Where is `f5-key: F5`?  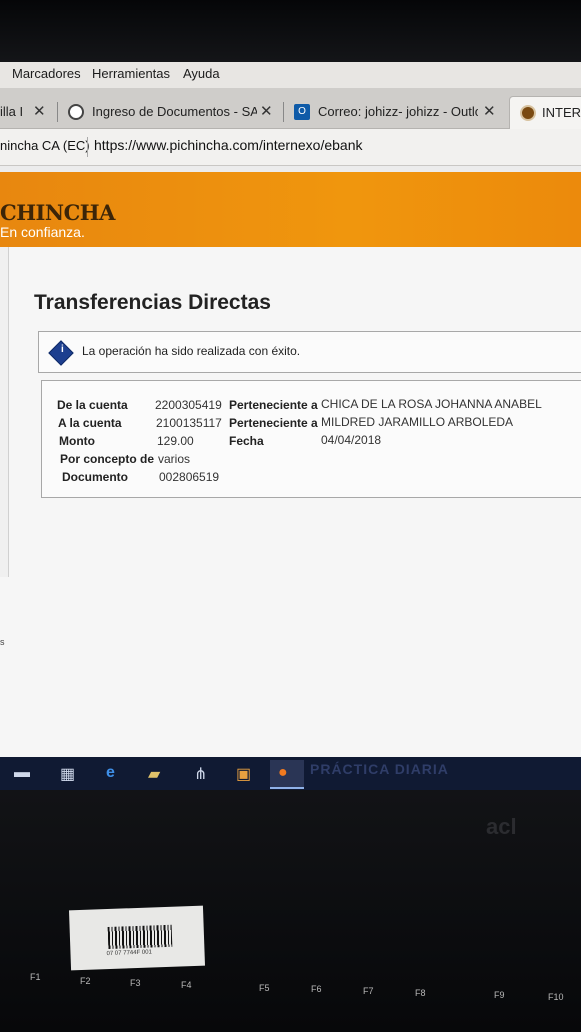 f5-key: F5 is located at coordinates (264, 988).